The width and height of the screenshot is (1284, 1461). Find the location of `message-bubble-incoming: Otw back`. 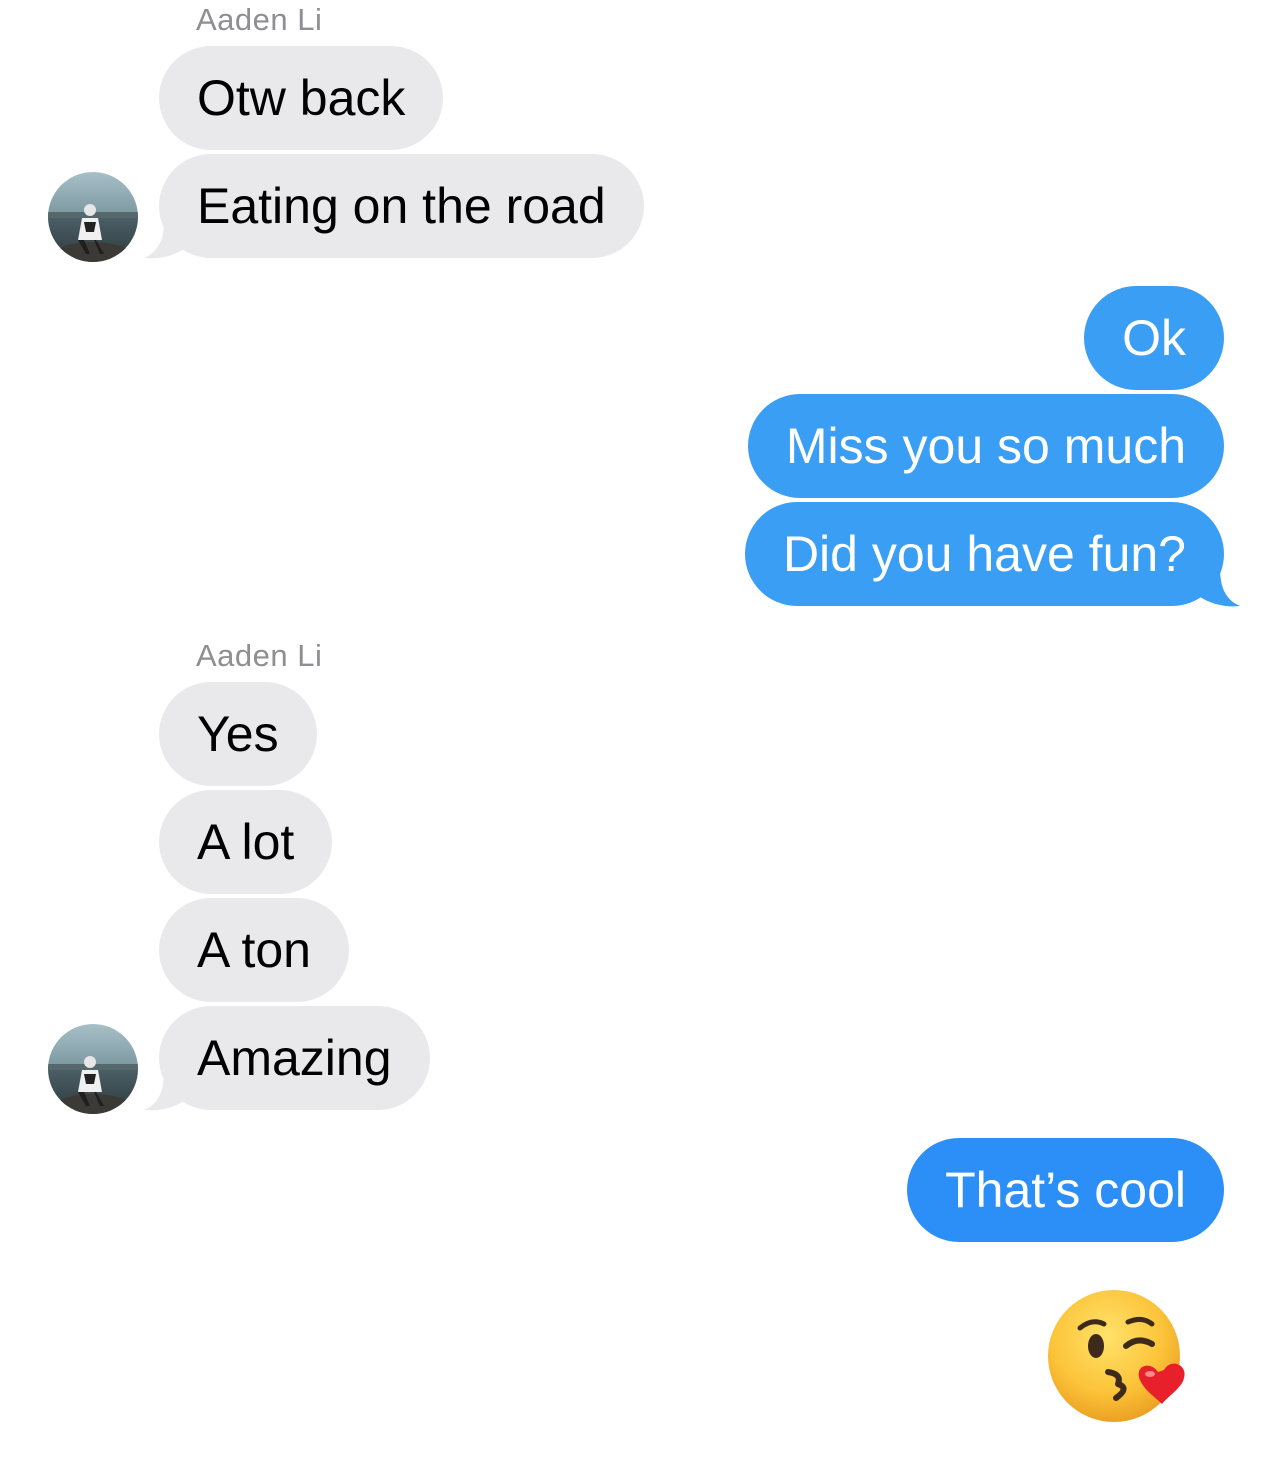

message-bubble-incoming: Otw back is located at coordinates (301, 98).